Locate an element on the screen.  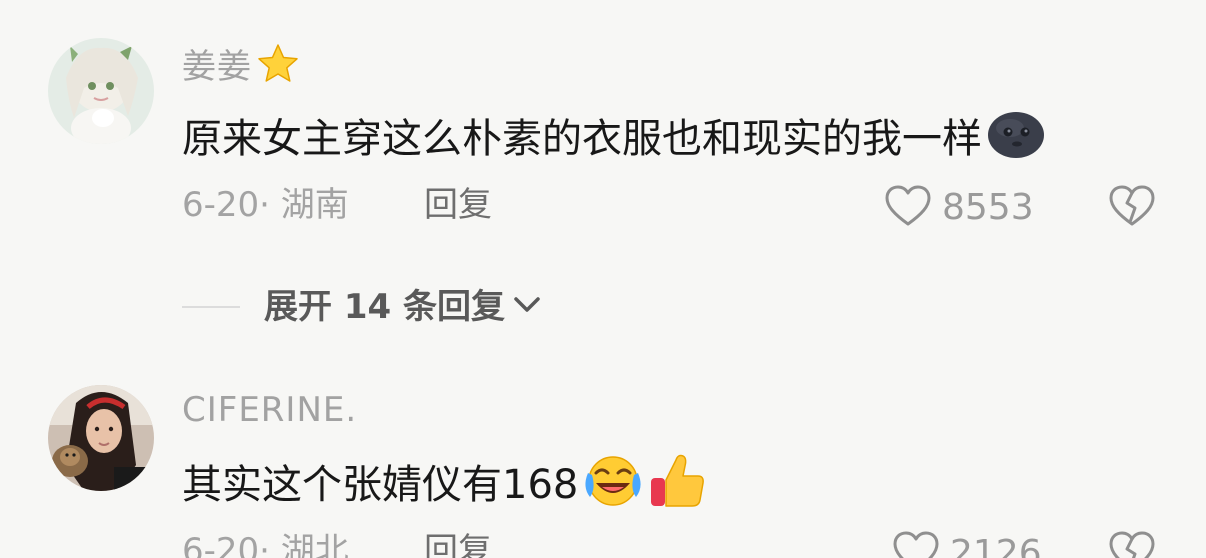
username-text: CIFERINE. is located at coordinates (270, 410).